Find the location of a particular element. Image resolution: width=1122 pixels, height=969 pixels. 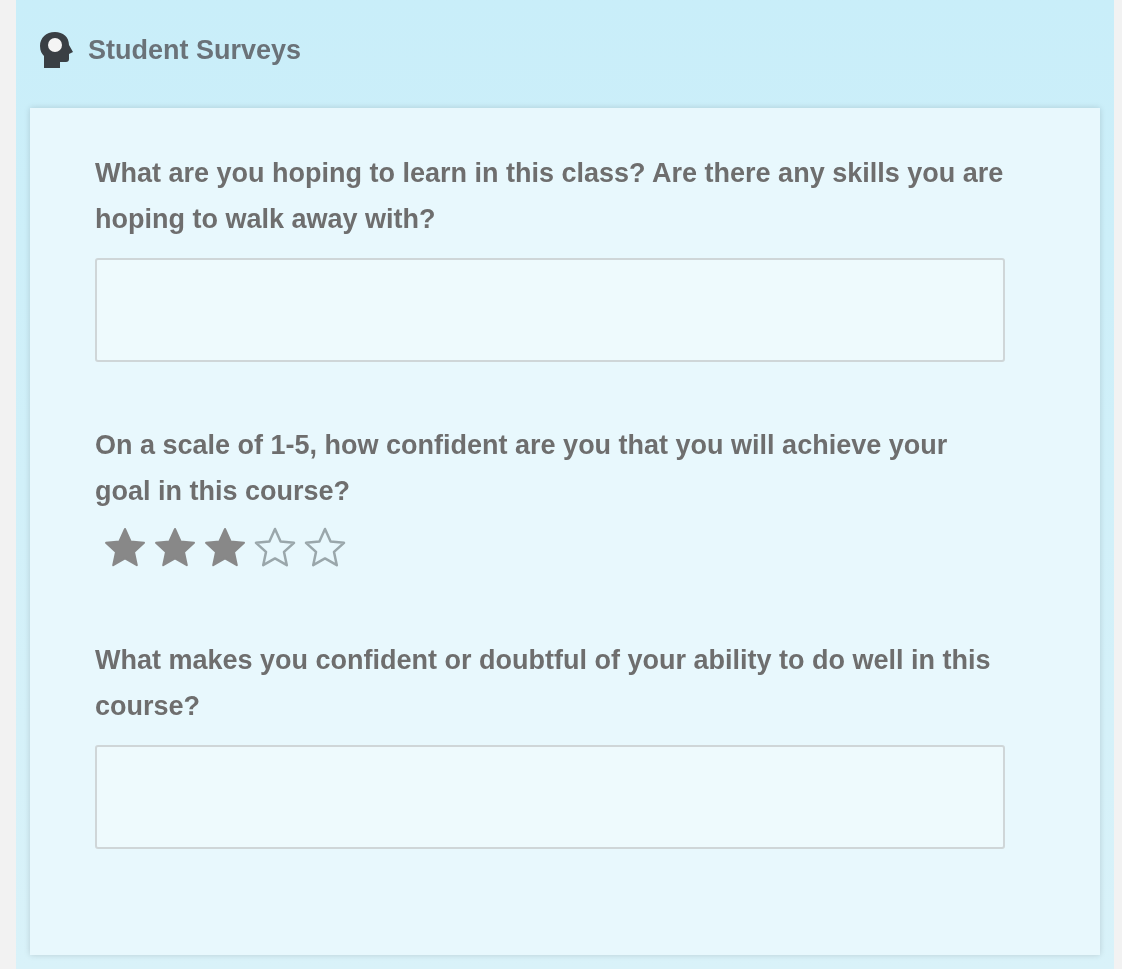

question-text: On a scale of 1-5, how confident are you that you will achieve your goal in this course? is located at coordinates (522, 468).